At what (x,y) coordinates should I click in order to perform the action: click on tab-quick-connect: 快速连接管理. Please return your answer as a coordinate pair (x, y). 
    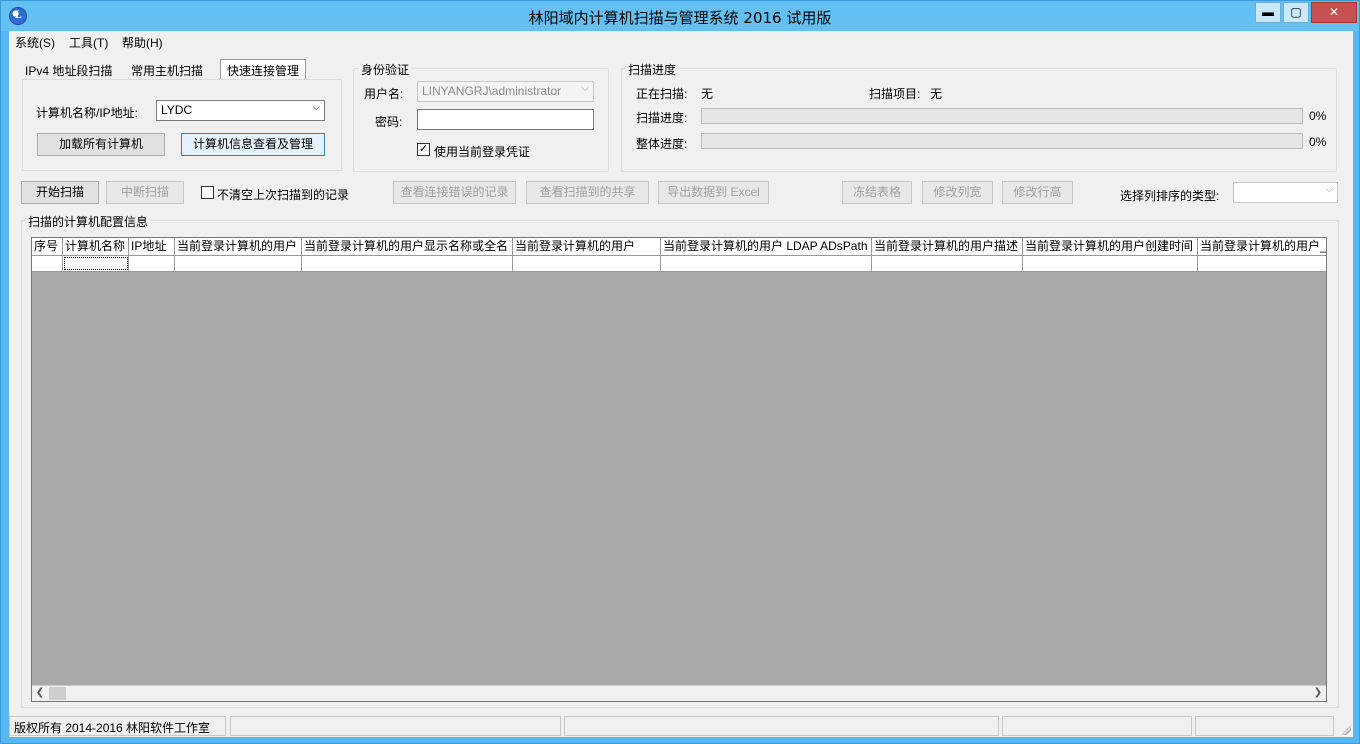
    Looking at the image, I should click on (263, 70).